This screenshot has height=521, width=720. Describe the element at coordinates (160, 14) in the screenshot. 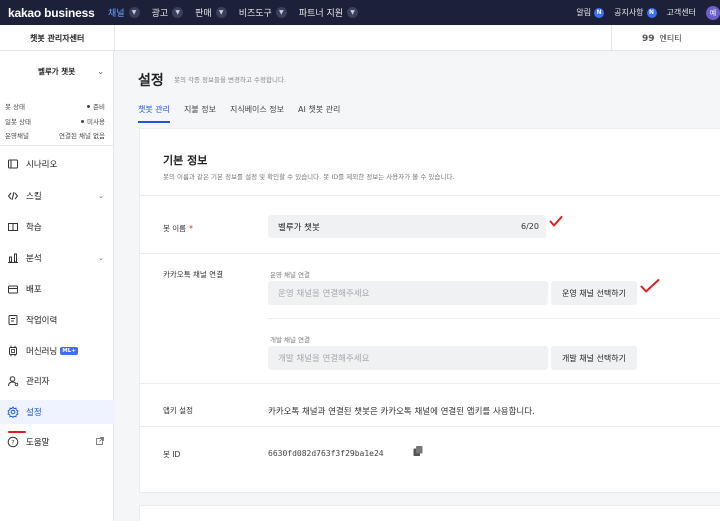

I see `top-menu-label: 광고` at that location.